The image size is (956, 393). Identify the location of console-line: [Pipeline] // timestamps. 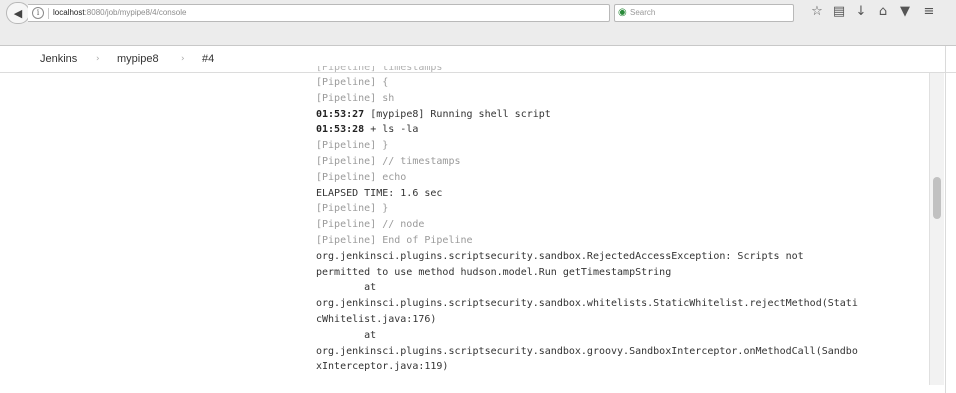
(388, 161).